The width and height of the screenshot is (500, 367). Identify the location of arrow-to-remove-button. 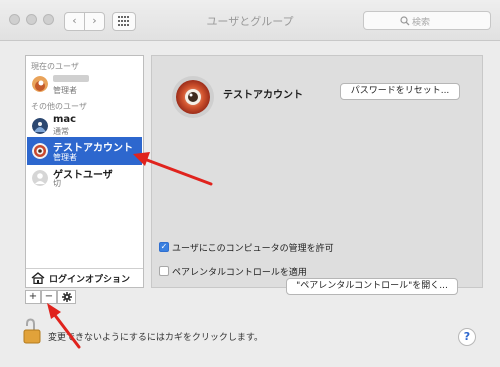
(66, 330).